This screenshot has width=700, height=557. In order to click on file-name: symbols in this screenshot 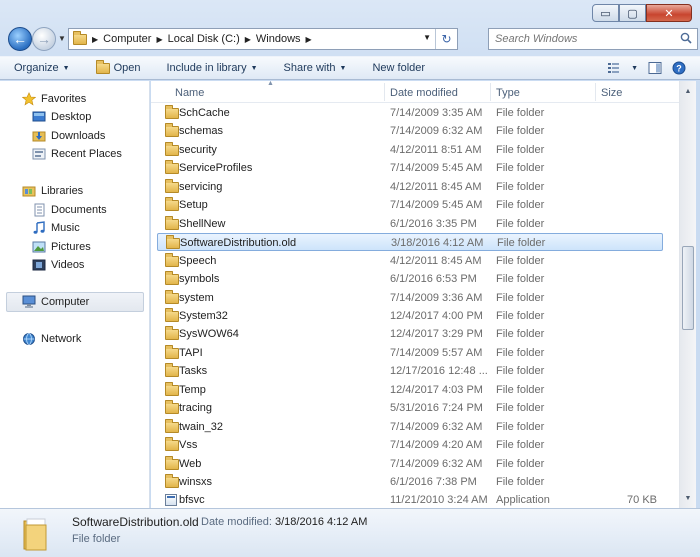, I will do `click(199, 279)`.